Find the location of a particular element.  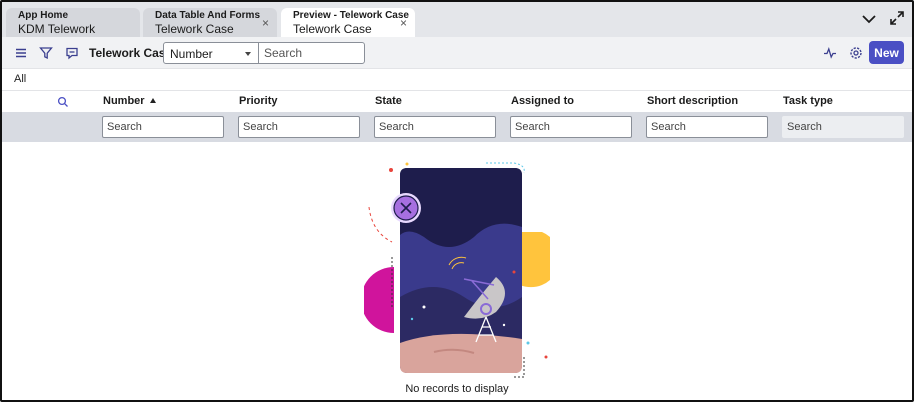

select-value: Number is located at coordinates (191, 54).